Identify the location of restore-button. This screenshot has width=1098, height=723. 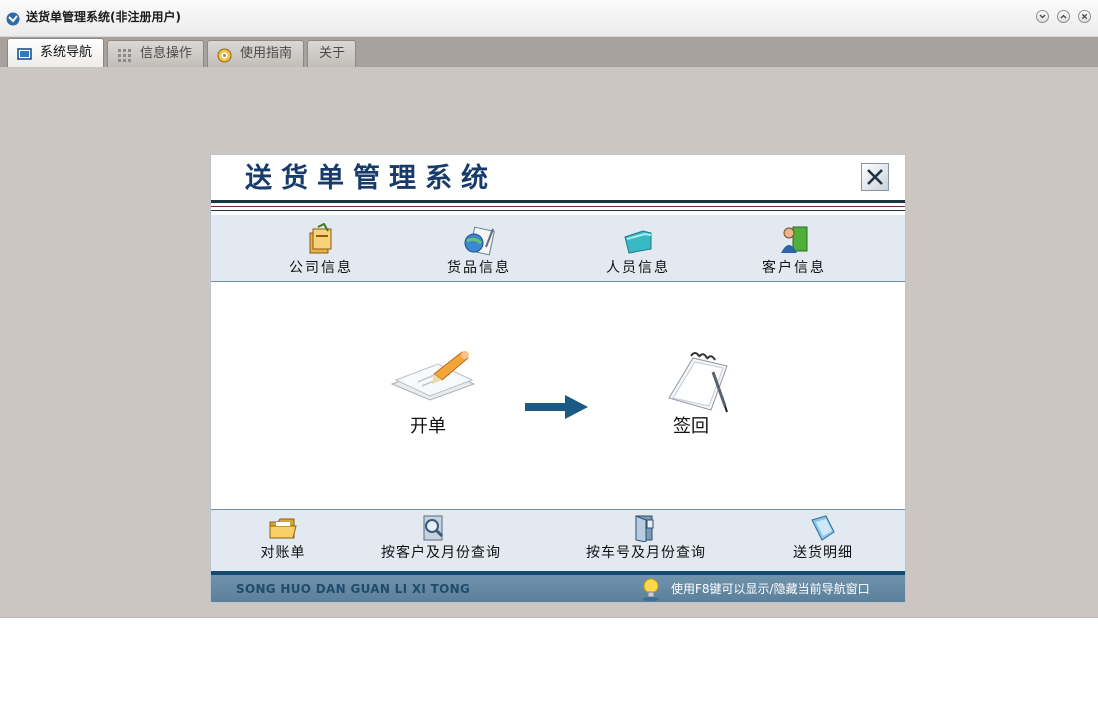
(1063, 16).